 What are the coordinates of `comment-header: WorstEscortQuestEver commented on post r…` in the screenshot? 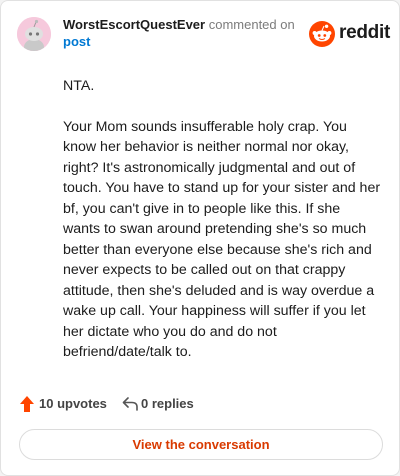 It's located at (202, 35).